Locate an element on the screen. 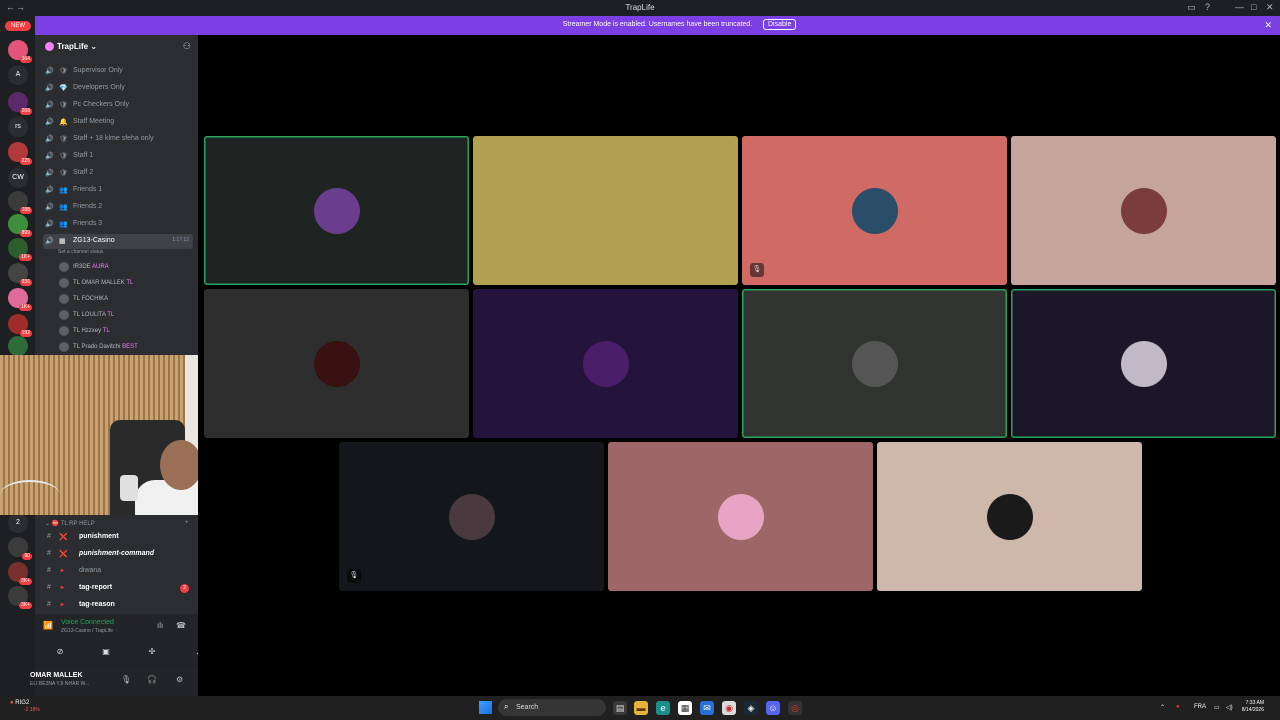  text-channel: # ✦ tag-reason is located at coordinates (118, 605).